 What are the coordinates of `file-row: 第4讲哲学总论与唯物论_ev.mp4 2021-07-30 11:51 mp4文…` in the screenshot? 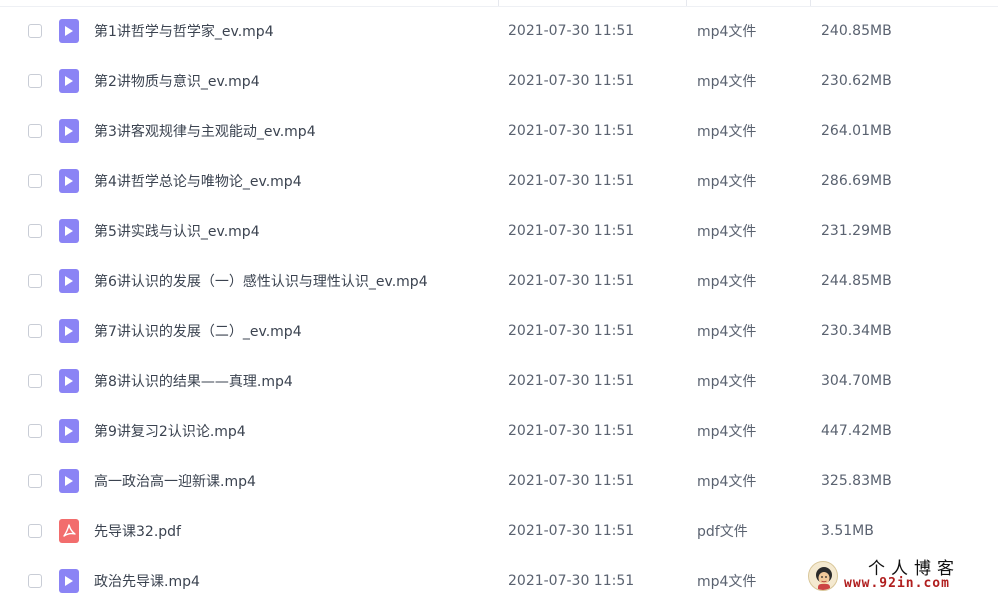 It's located at (499, 181).